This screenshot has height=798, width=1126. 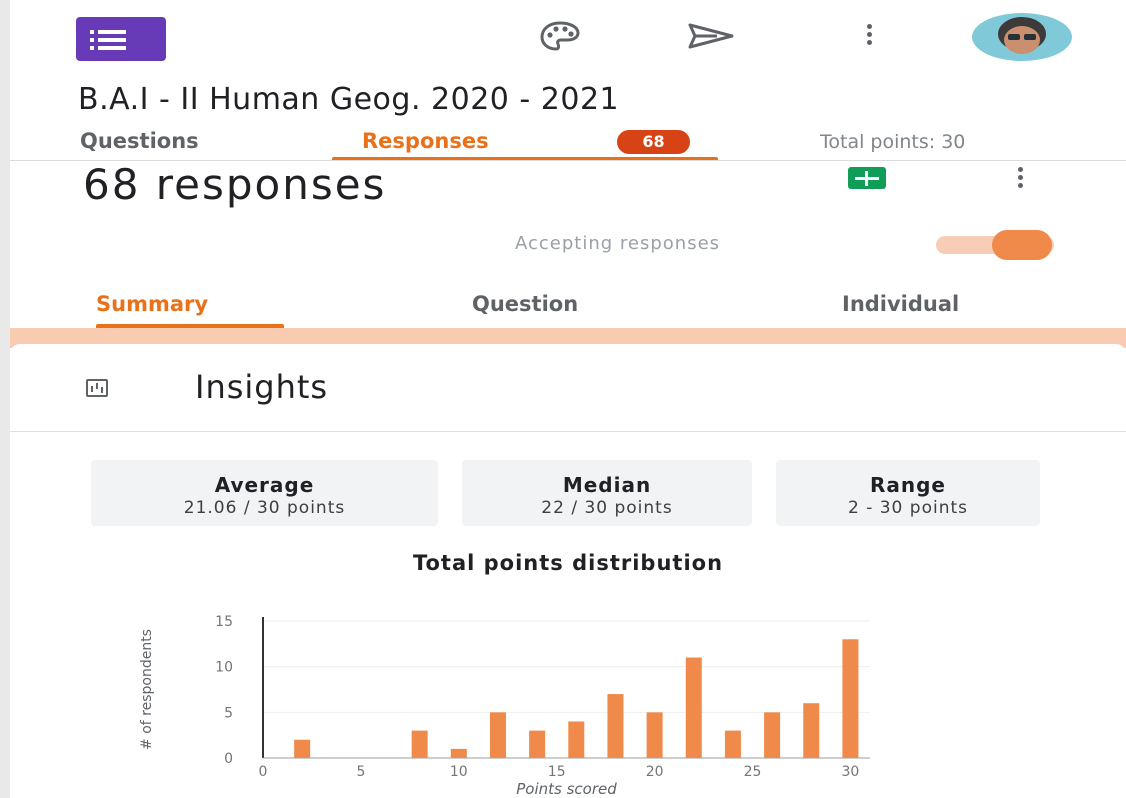 What do you see at coordinates (349, 99) in the screenshot?
I see `form-title: B.A.I - II Human Geog. 2020 - 2021` at bounding box center [349, 99].